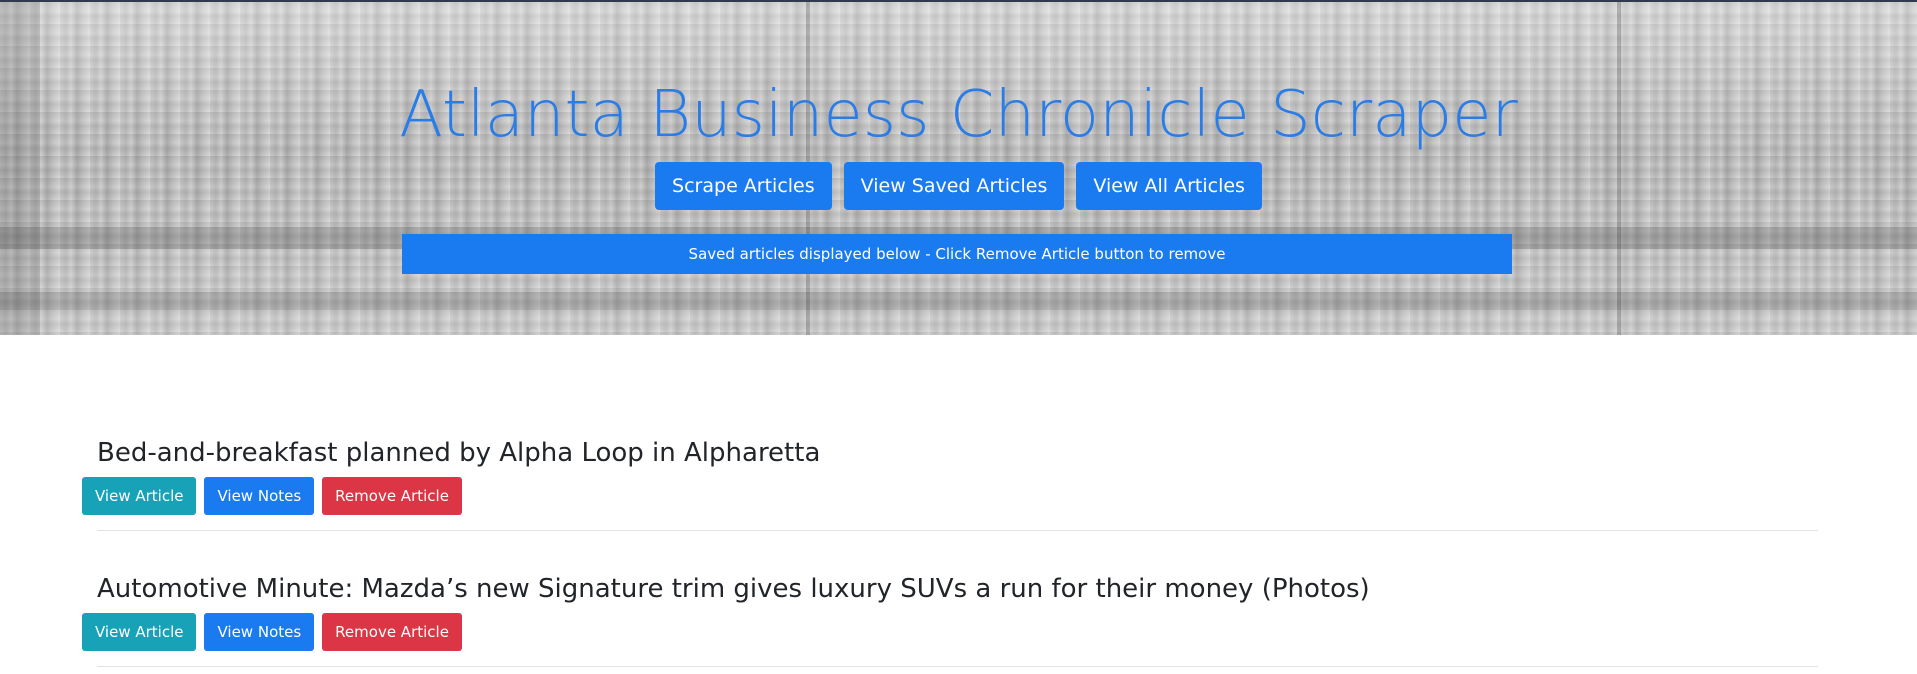 The height and width of the screenshot is (674, 1917). I want to click on scrape-articles-button: Scrape Articles, so click(743, 186).